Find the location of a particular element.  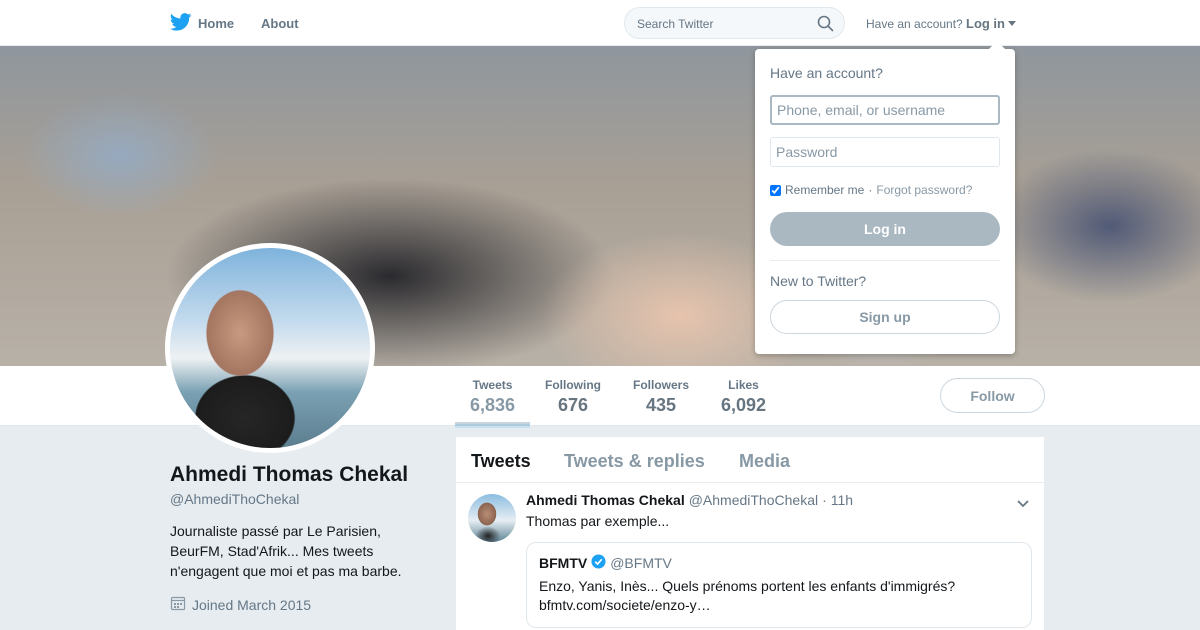

timeline-tabs: Tweets Tweets & replies Media is located at coordinates (750, 460).